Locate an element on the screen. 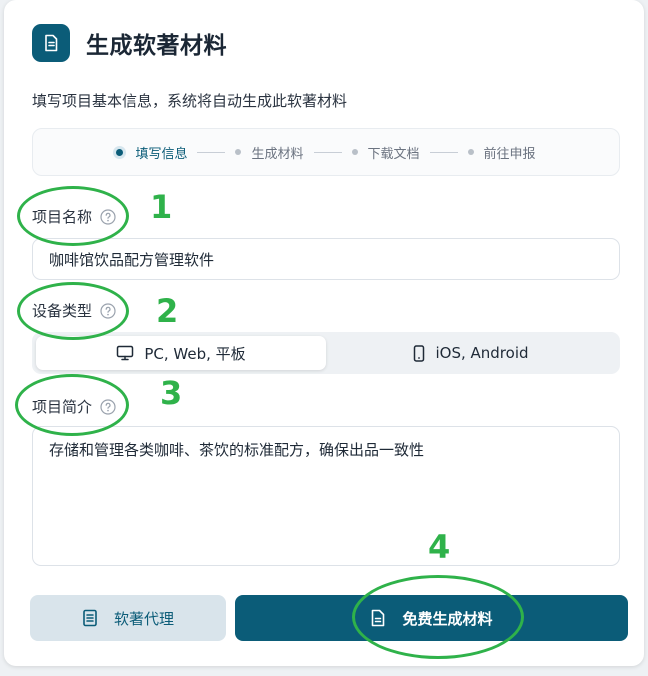  project-name-label: 项目名称 is located at coordinates (74, 216).